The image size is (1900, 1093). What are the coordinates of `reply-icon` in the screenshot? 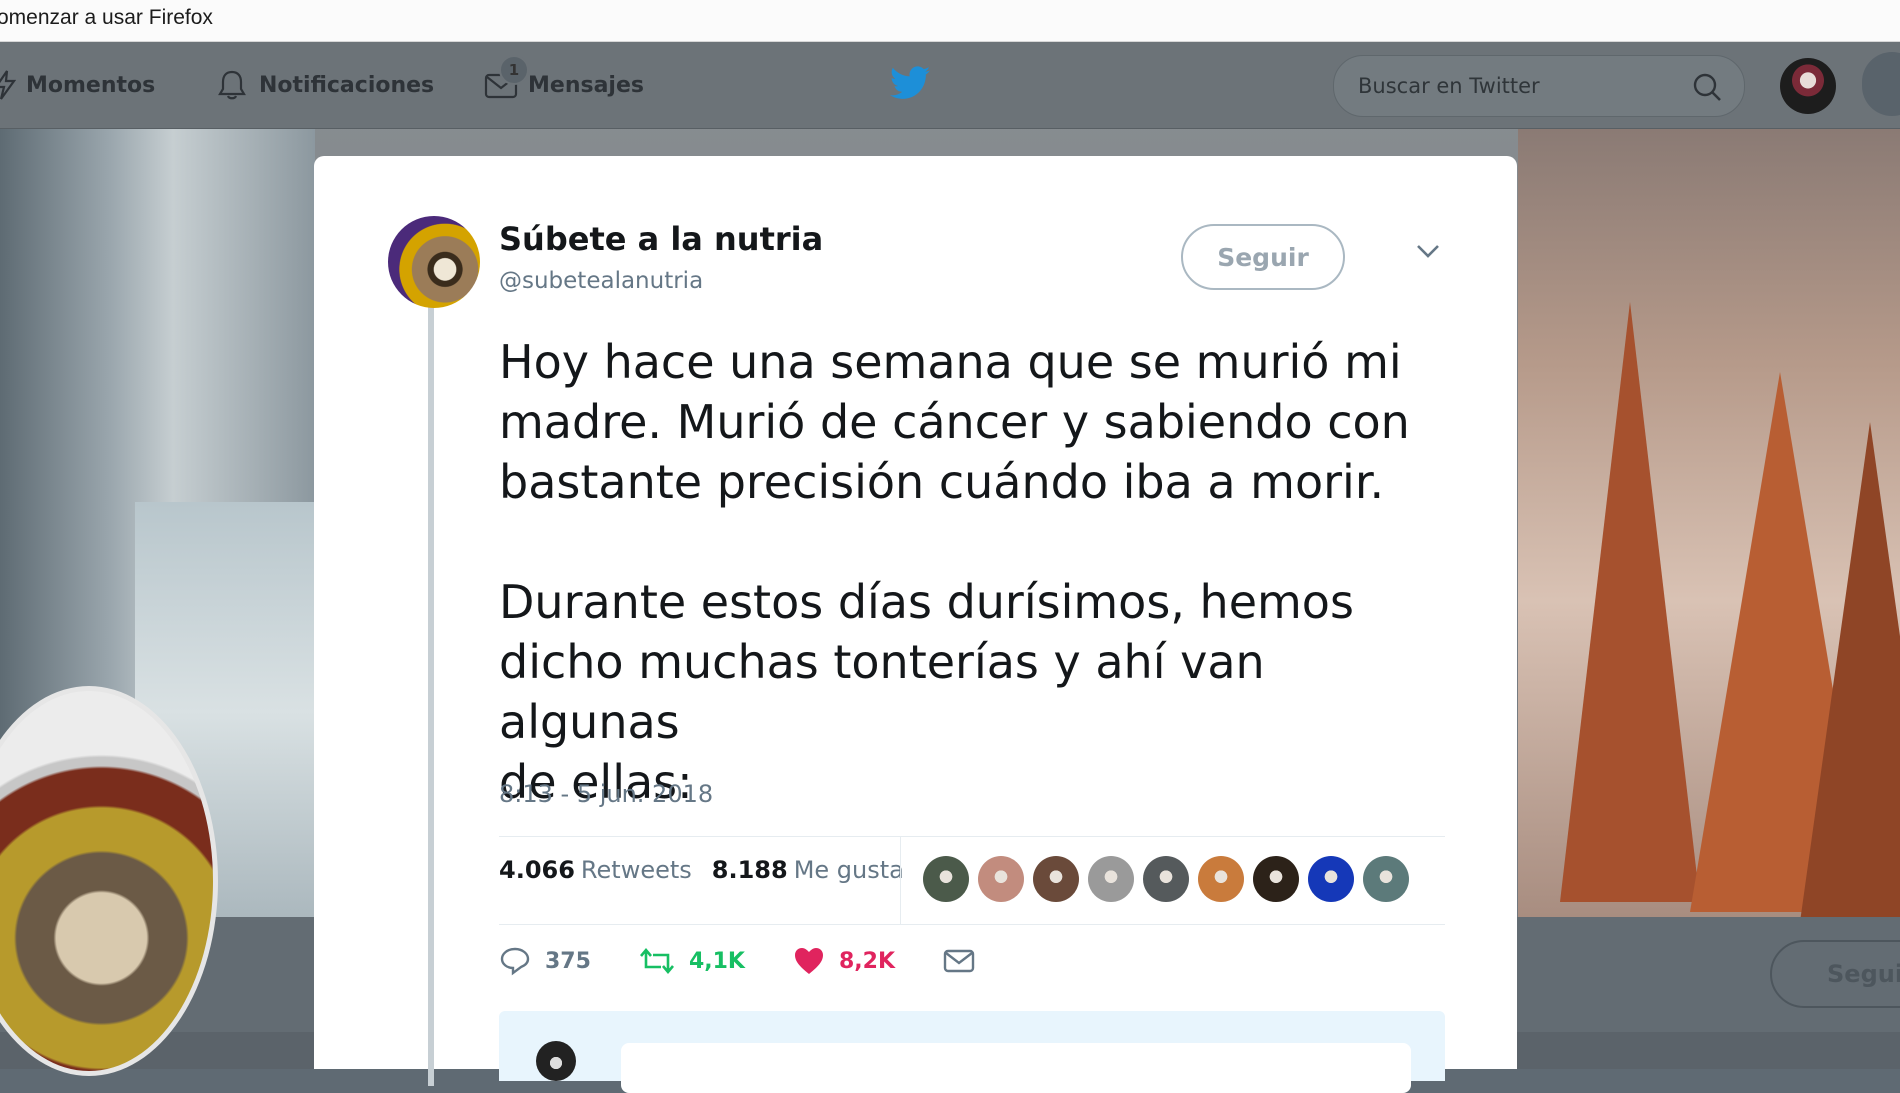 It's located at (515, 961).